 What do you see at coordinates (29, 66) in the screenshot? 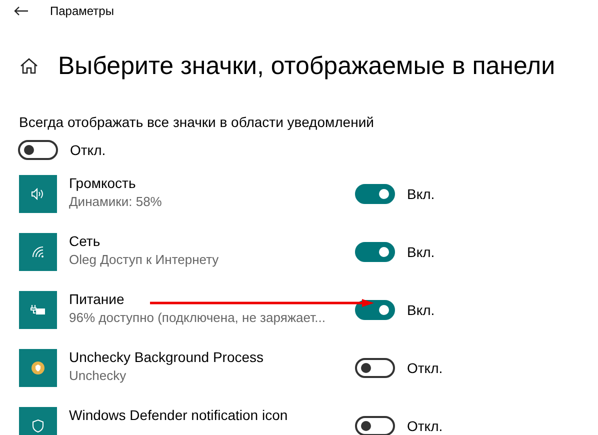
I see `home-icon` at bounding box center [29, 66].